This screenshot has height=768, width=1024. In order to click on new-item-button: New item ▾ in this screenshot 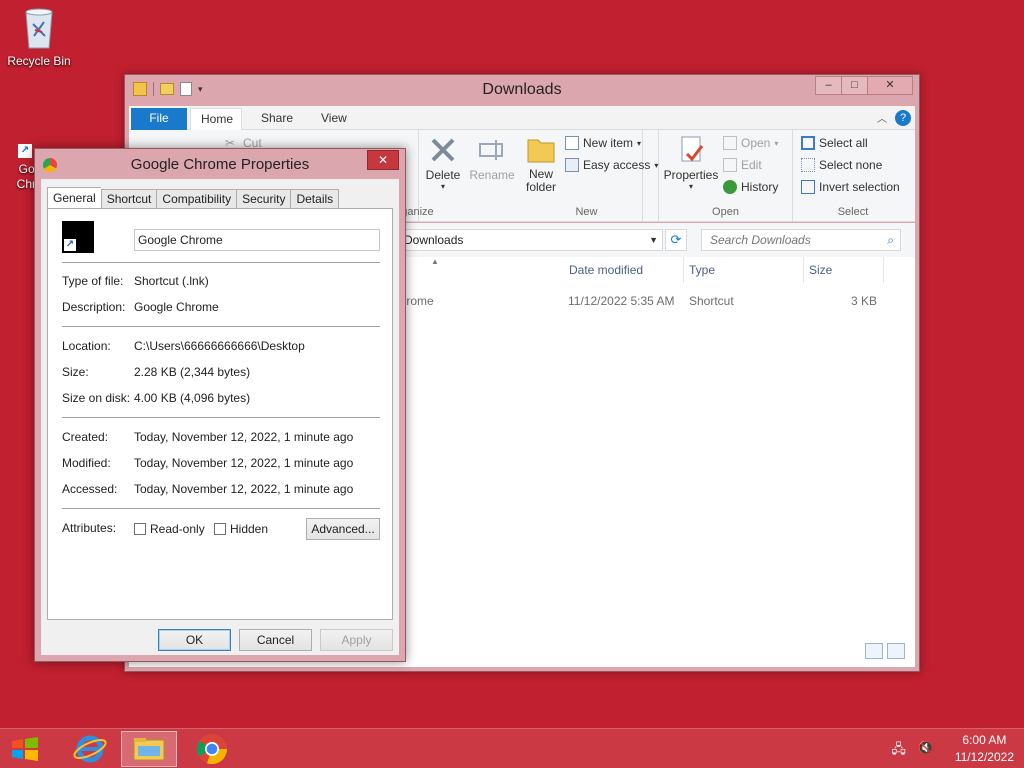, I will do `click(603, 143)`.